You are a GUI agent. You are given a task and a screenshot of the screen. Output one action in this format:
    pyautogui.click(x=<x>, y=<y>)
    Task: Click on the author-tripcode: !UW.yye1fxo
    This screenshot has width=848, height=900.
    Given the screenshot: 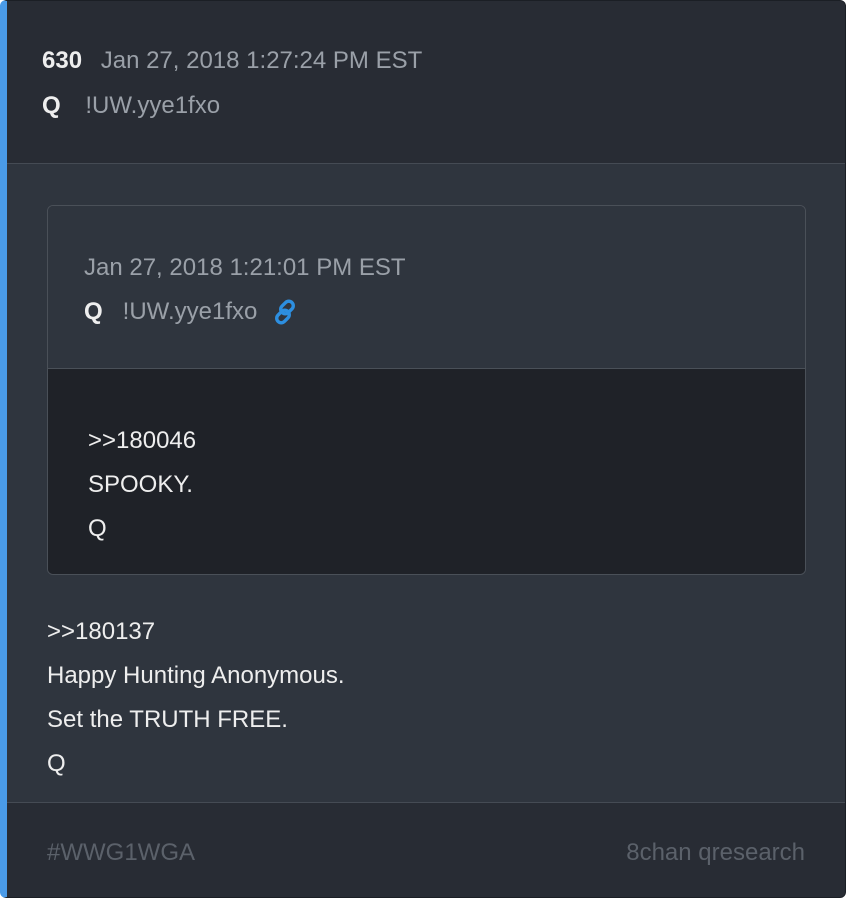 What is the action you would take?
    pyautogui.click(x=153, y=105)
    